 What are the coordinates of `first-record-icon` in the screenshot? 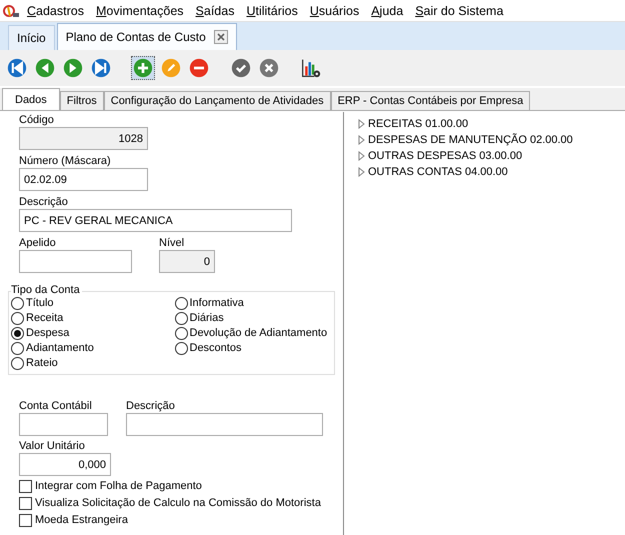 It's located at (17, 68).